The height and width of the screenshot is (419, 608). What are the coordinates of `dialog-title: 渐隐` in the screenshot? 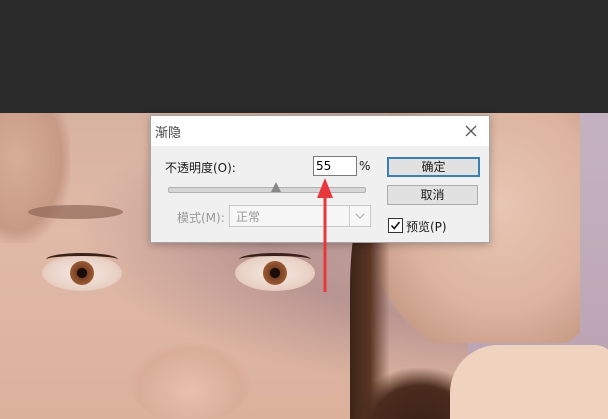 It's located at (168, 133).